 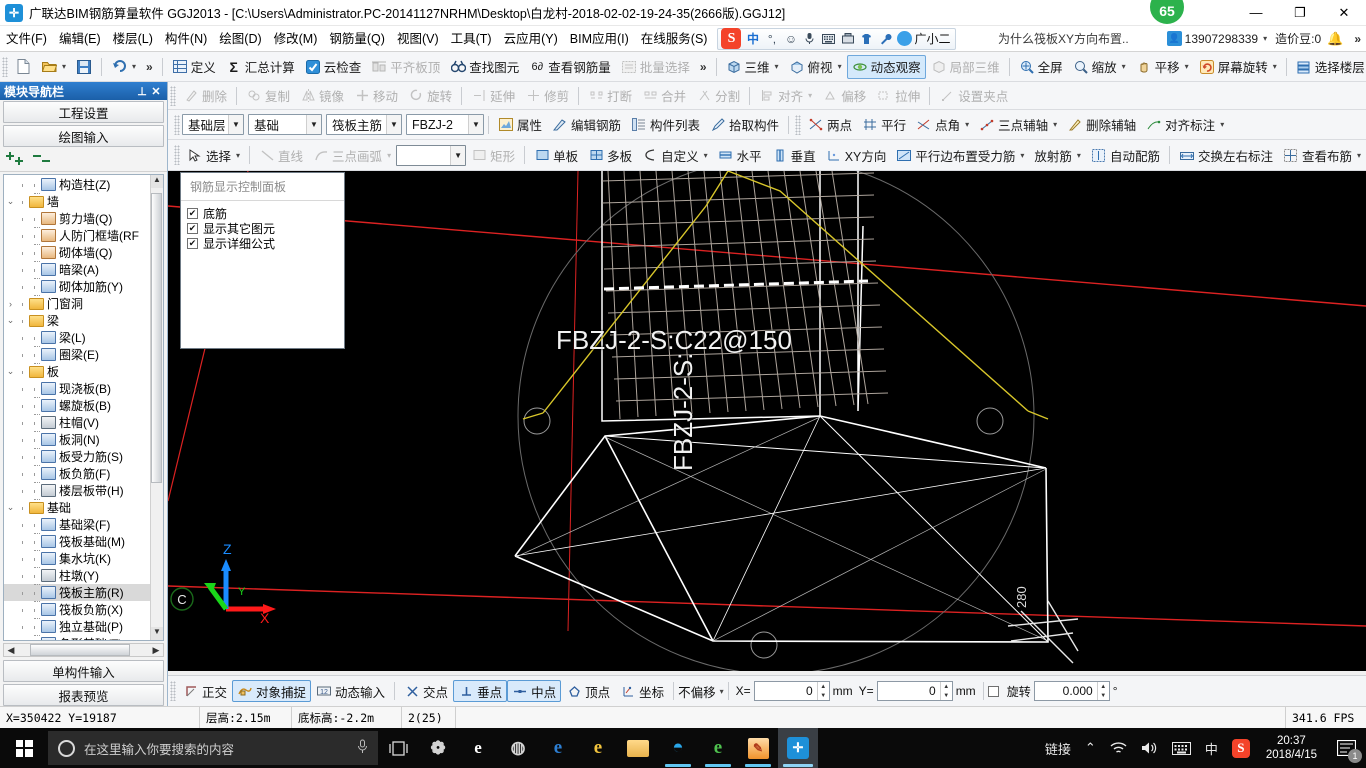 I want to click on tree-item: 剪力墙(Q), so click(x=77, y=219).